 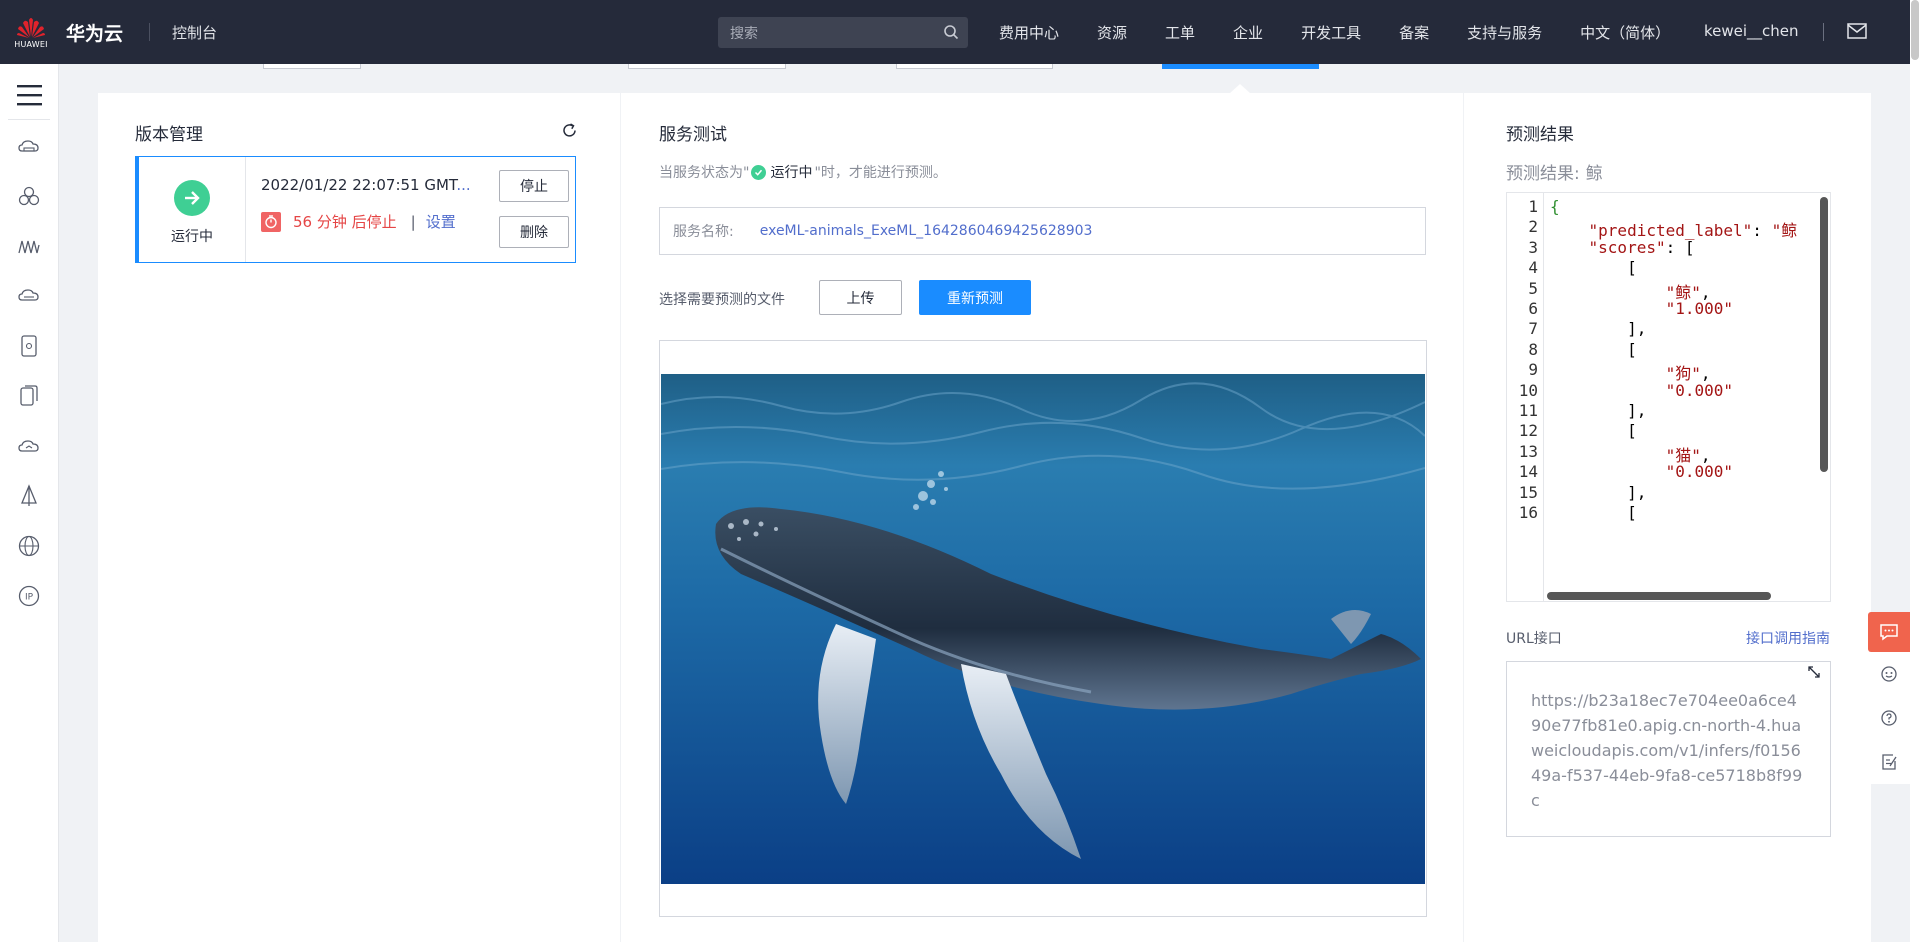 What do you see at coordinates (1889, 718) in the screenshot?
I see `help-button` at bounding box center [1889, 718].